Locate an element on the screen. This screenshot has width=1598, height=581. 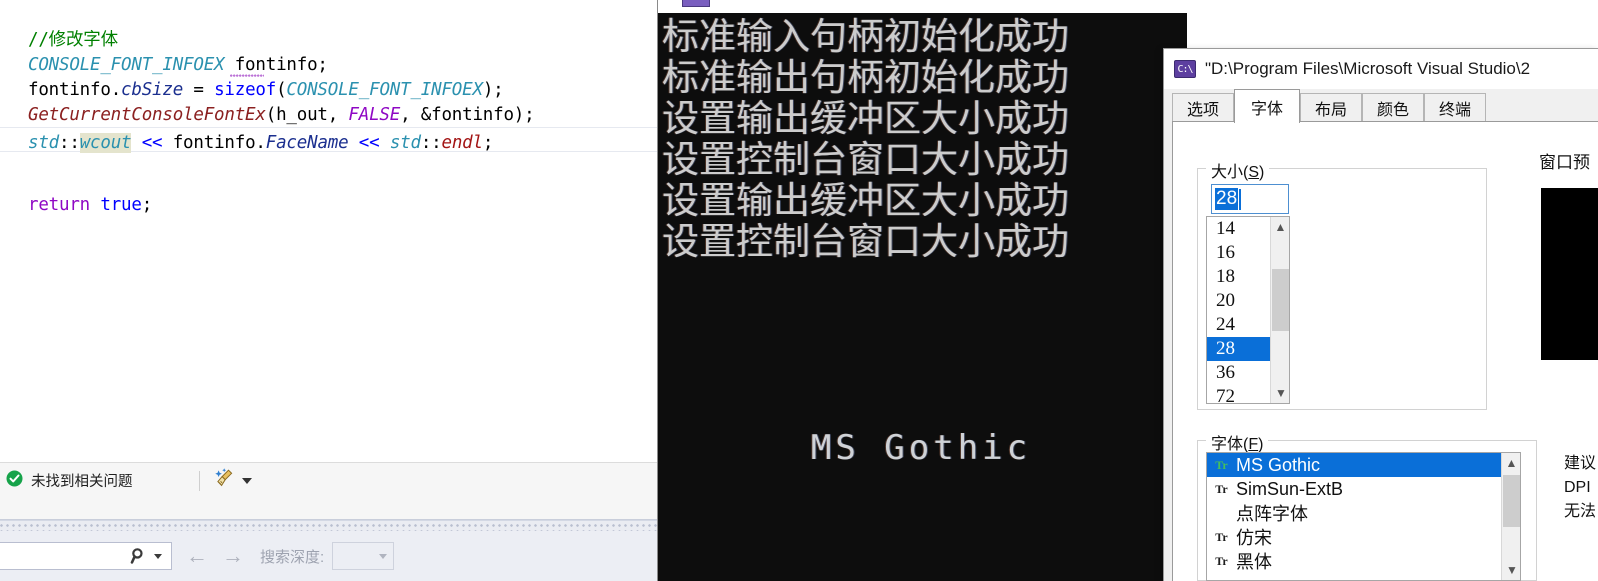
splitter-grip is located at coordinates (329, 525).